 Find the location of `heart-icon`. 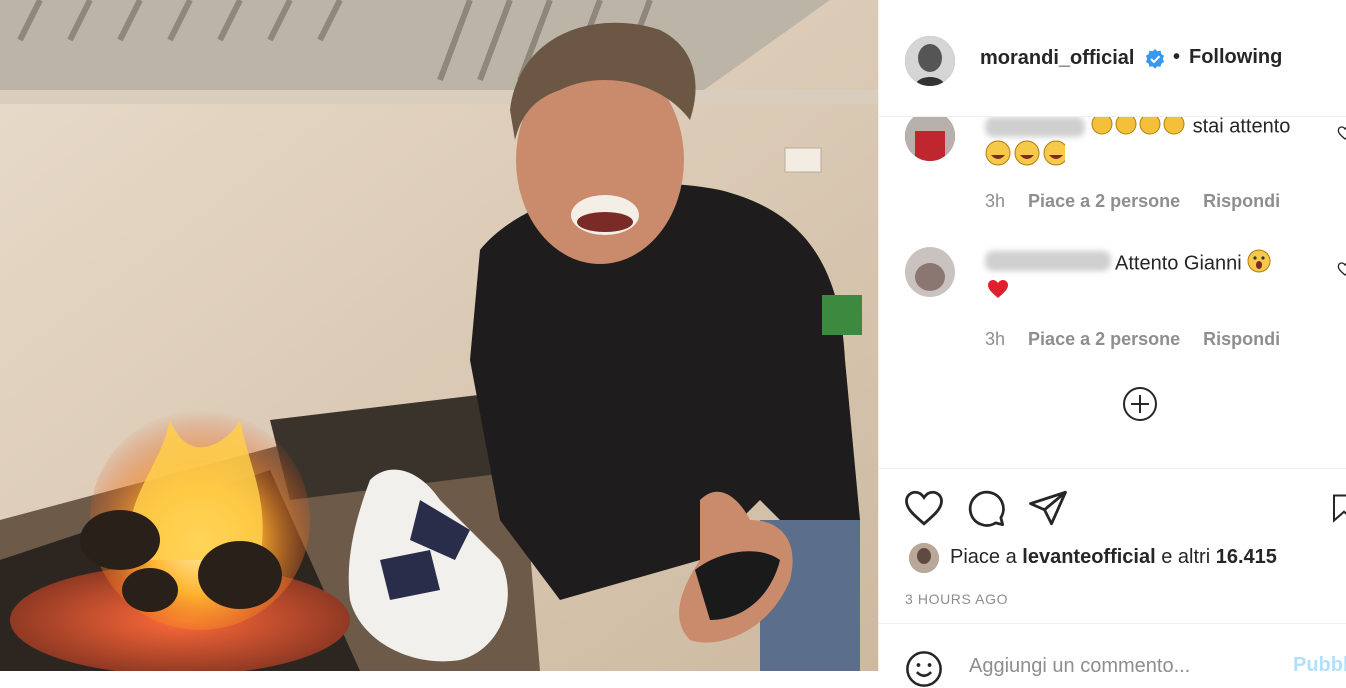

heart-icon is located at coordinates (924, 508).